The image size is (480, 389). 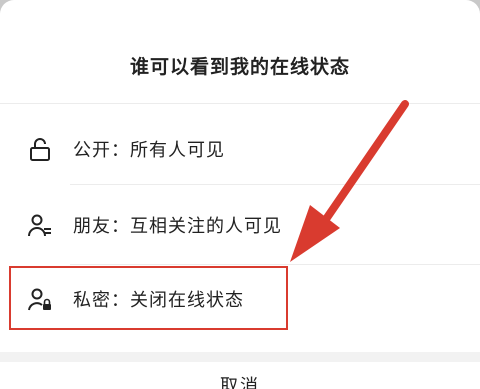 I want to click on section-gap, so click(x=240, y=357).